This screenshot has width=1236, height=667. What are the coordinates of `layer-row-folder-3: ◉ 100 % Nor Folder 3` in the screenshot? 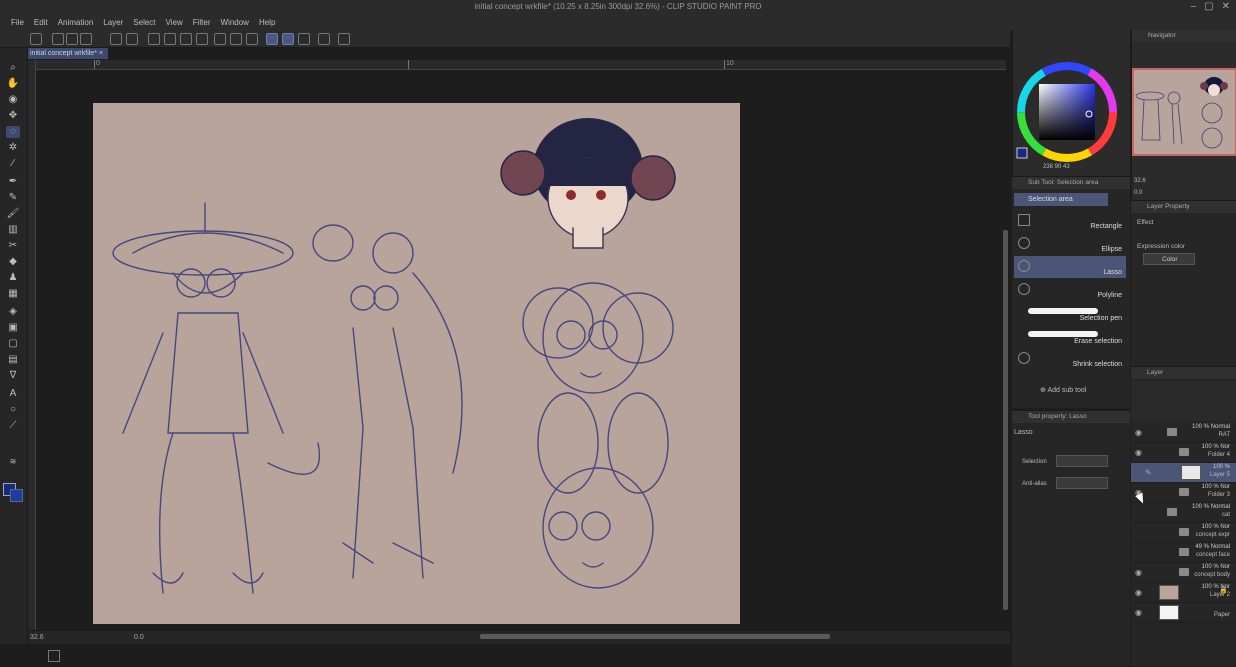 It's located at (1183, 493).